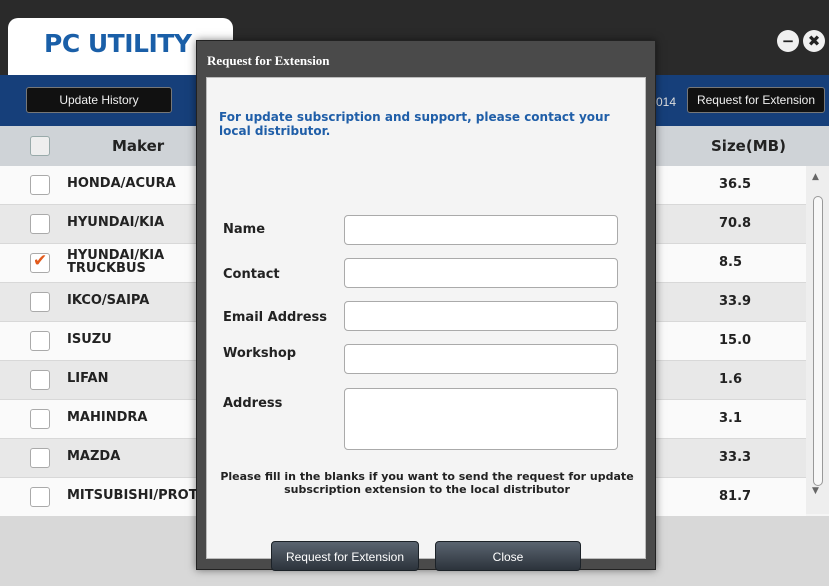 The image size is (829, 586). What do you see at coordinates (40, 262) in the screenshot?
I see `row-checkbox-checked` at bounding box center [40, 262].